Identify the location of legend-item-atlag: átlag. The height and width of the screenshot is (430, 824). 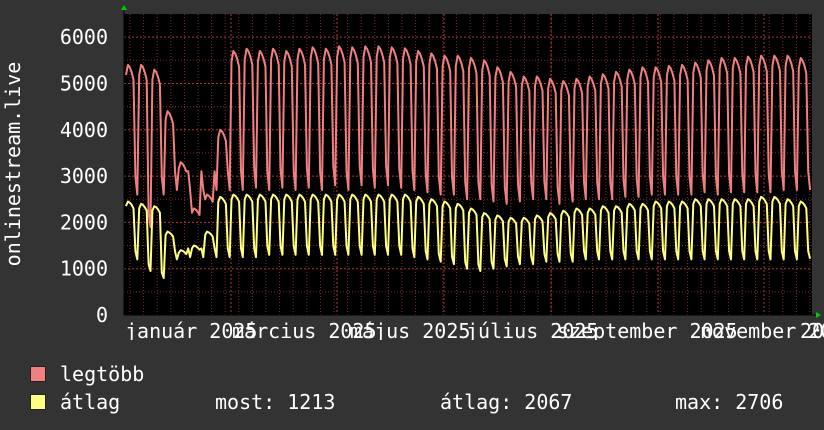
(75, 402).